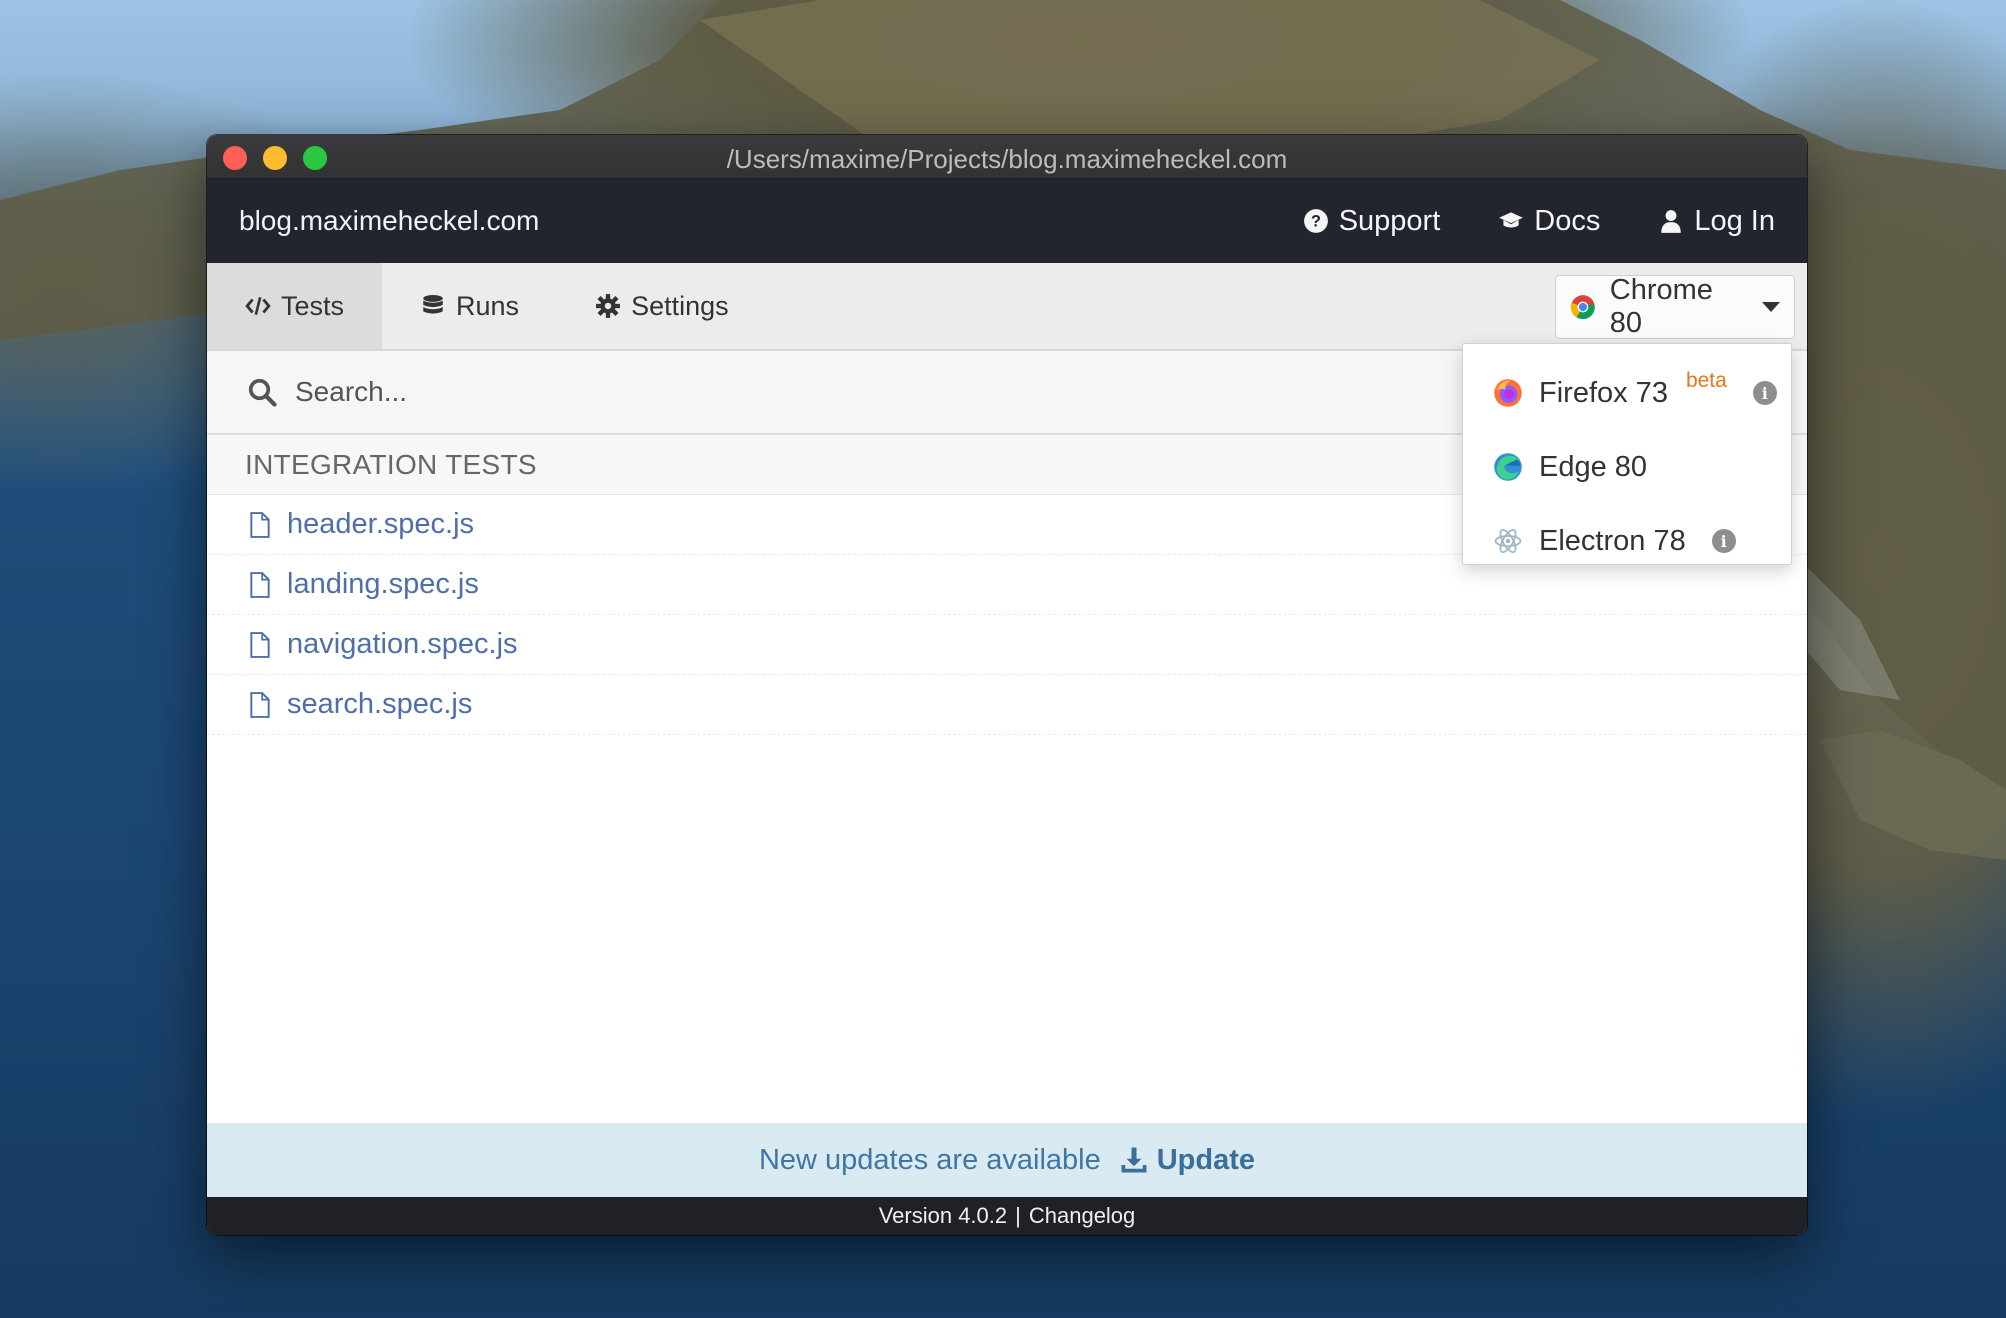 The image size is (2006, 1318). Describe the element at coordinates (1511, 220) in the screenshot. I see `graduation-cap-icon` at that location.